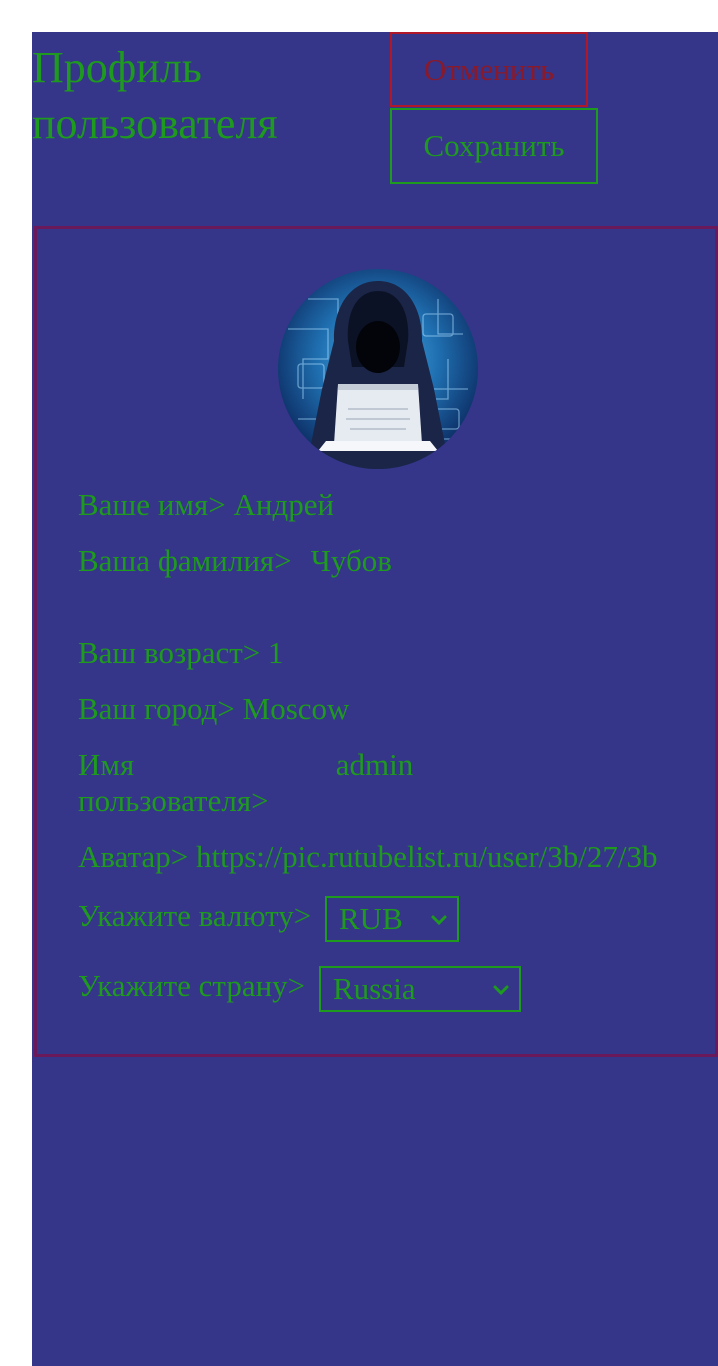 The image size is (718, 1366). I want to click on username-value: admin, so click(374, 764).